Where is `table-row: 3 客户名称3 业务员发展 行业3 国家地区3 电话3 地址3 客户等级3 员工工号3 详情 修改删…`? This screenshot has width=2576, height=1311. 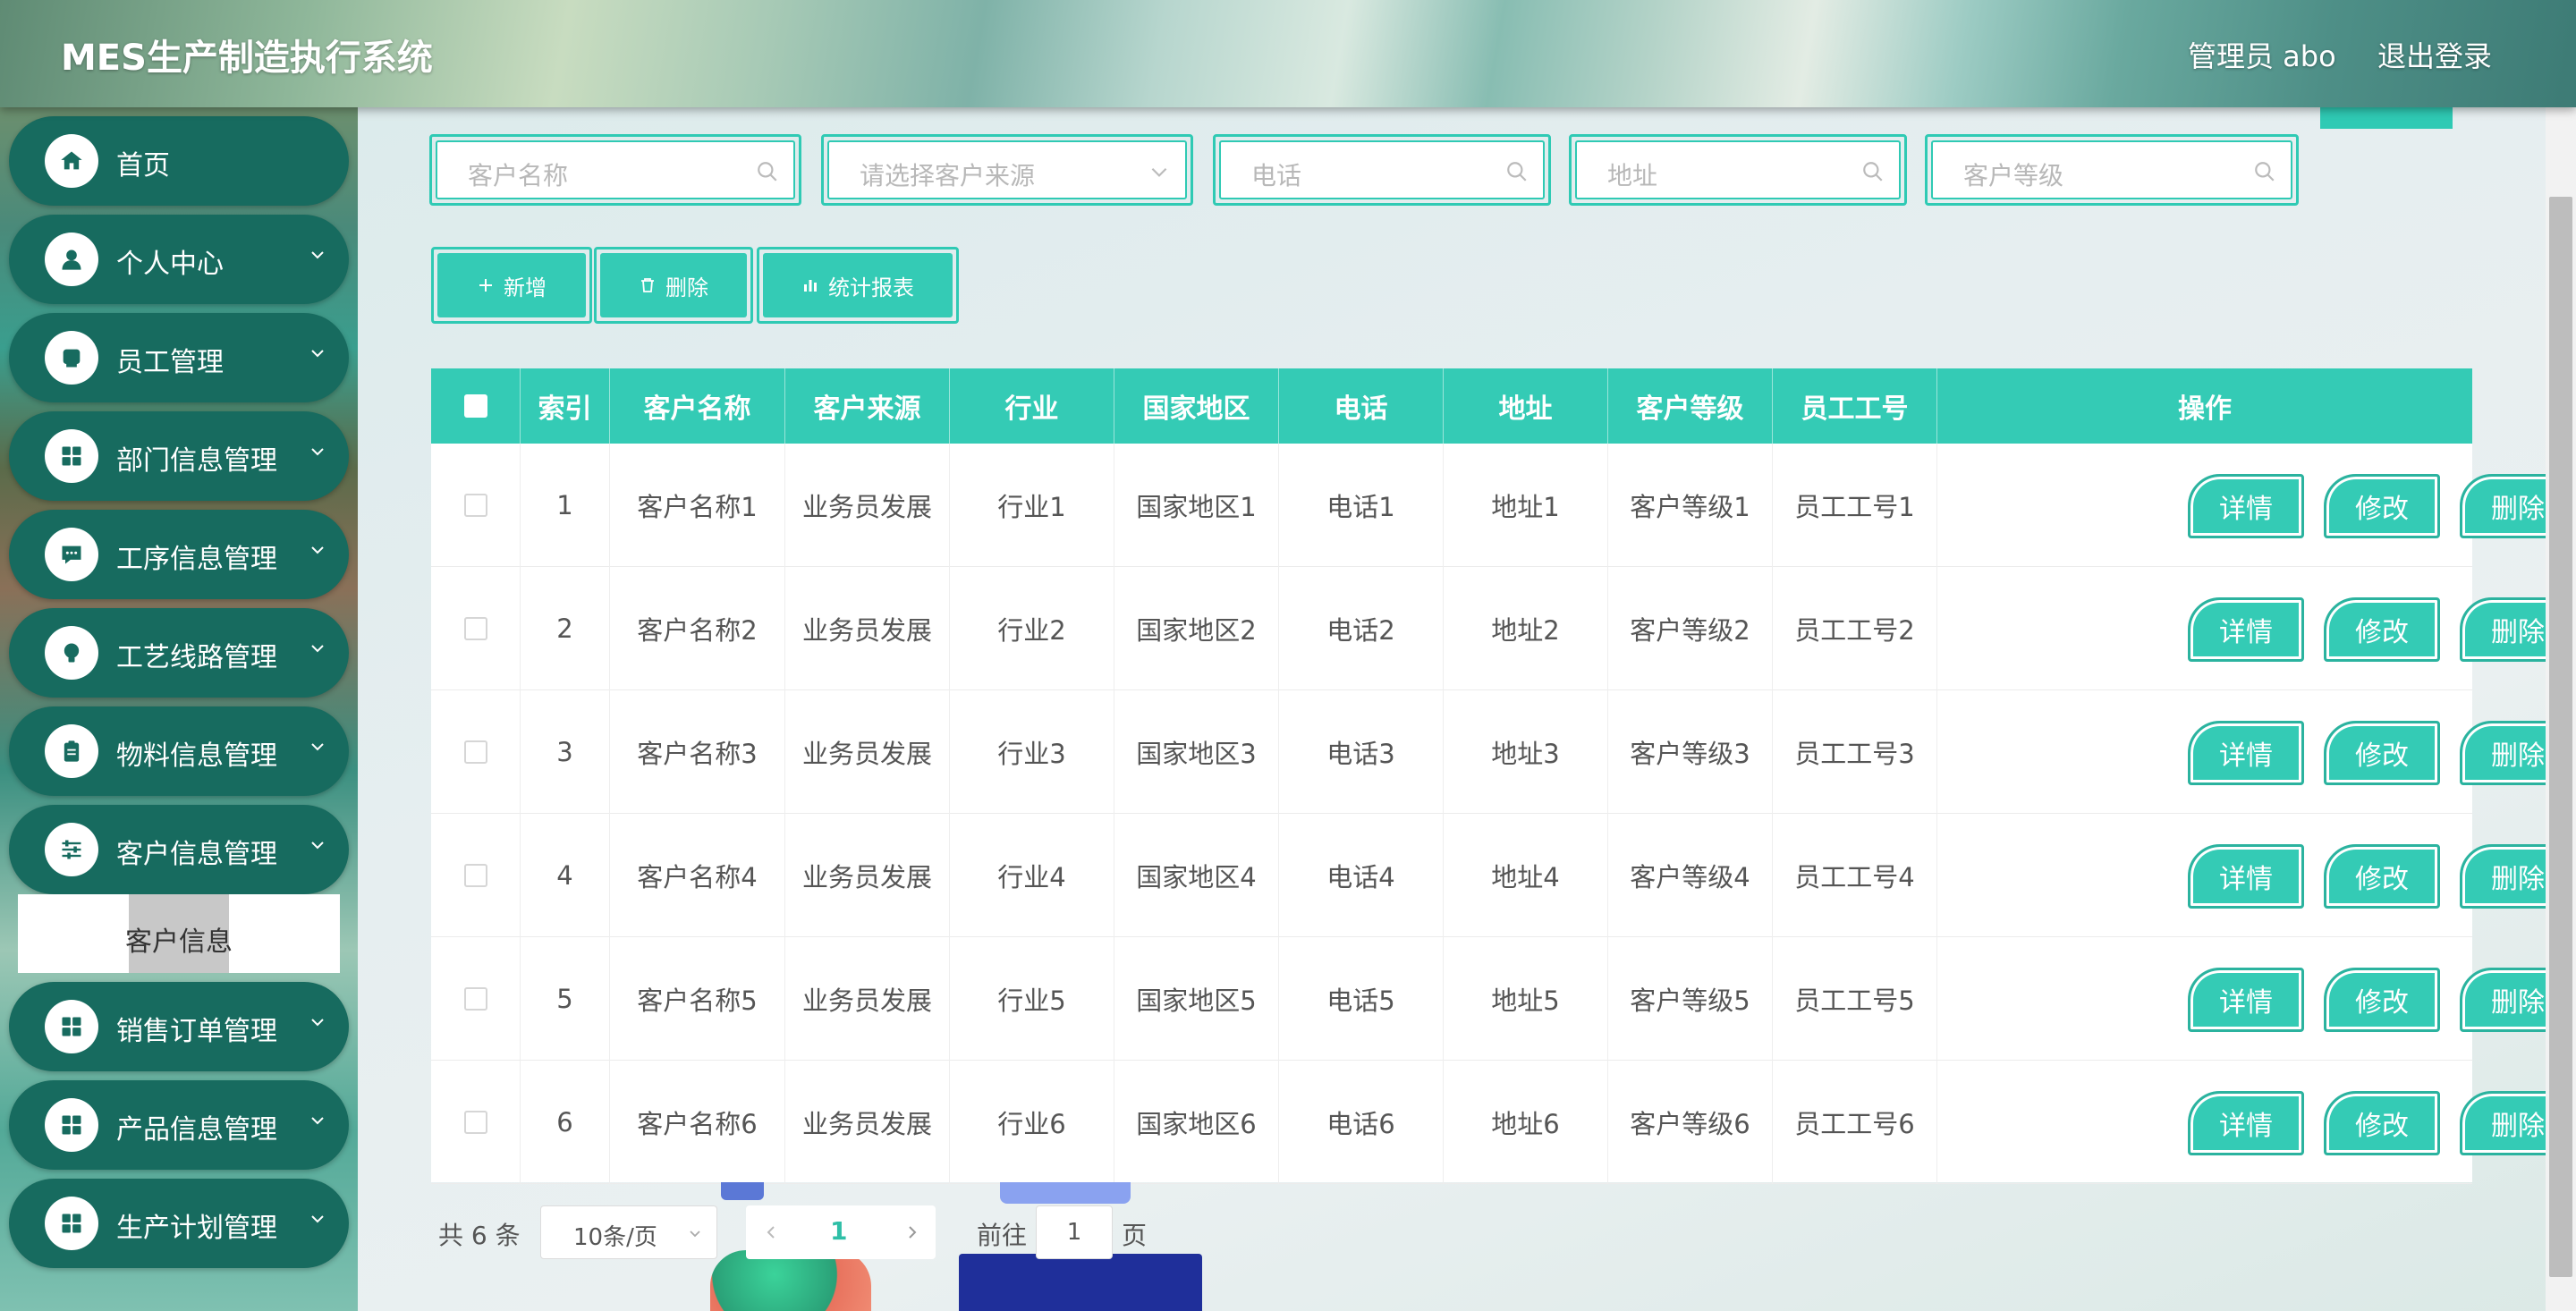
table-row: 3 客户名称3 业务员发展 行业3 国家地区3 电话3 地址3 客户等级3 员工工号3 详情 修改删… is located at coordinates (1503, 752).